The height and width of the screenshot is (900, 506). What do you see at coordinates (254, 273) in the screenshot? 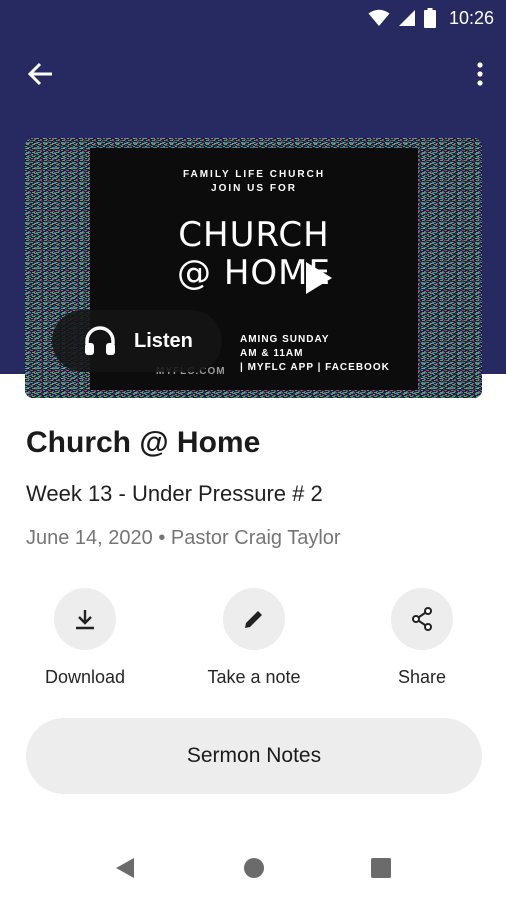
I see `poster-title-line2: @ HOME` at bounding box center [254, 273].